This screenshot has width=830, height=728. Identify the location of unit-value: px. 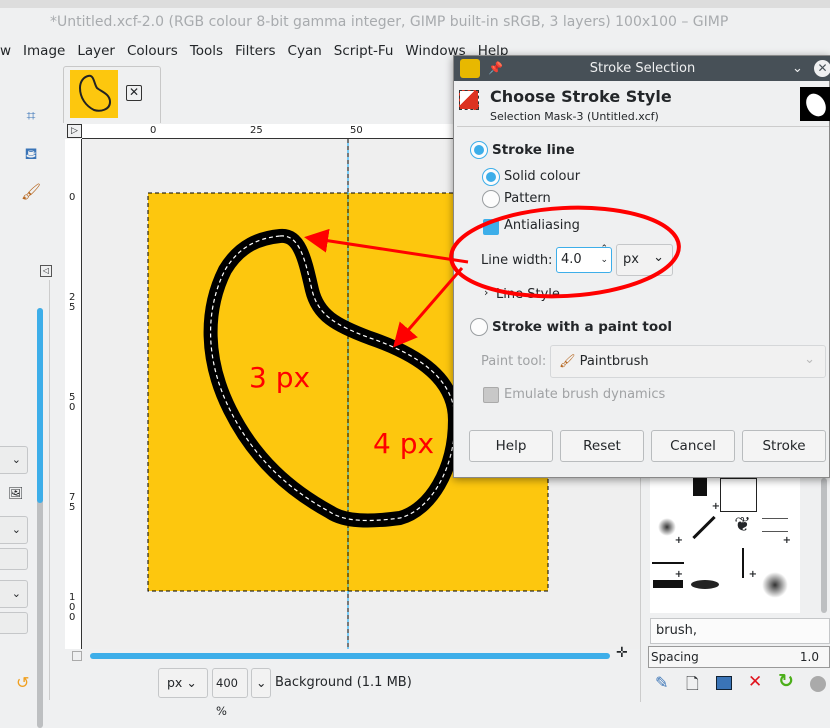
(175, 682).